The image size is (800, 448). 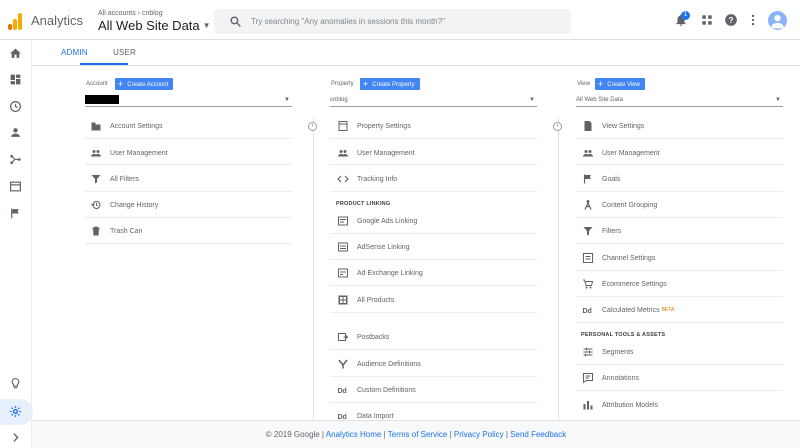 I want to click on menu-item-label: User Management, so click(x=386, y=153).